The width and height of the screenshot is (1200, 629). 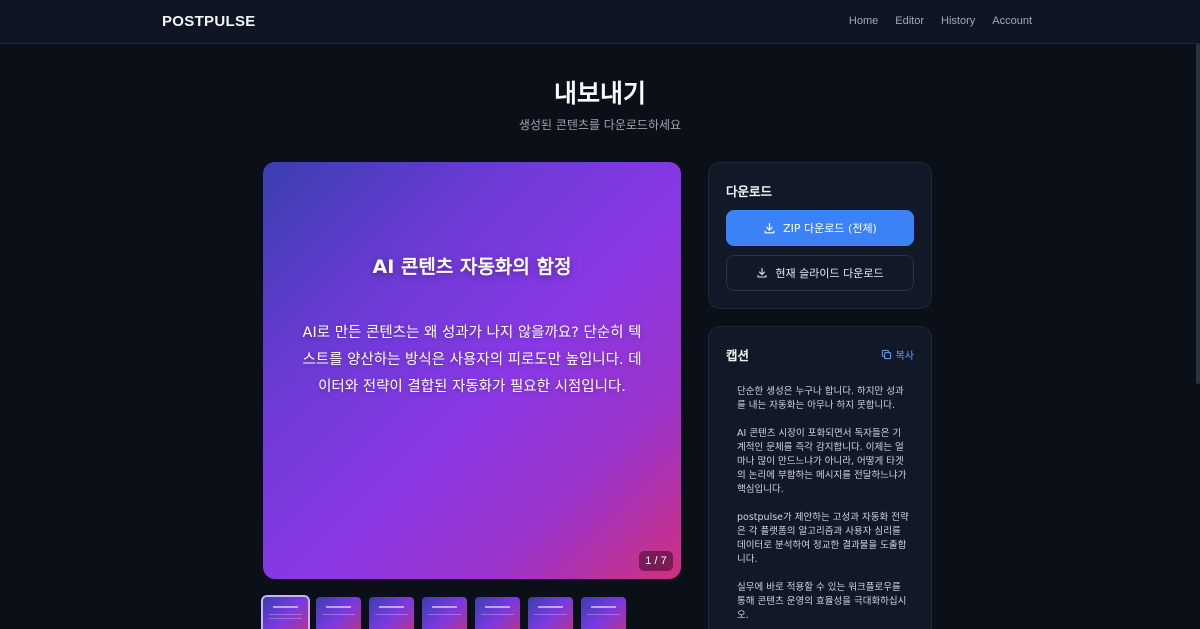 I want to click on nav-link-home: Home, so click(x=863, y=21).